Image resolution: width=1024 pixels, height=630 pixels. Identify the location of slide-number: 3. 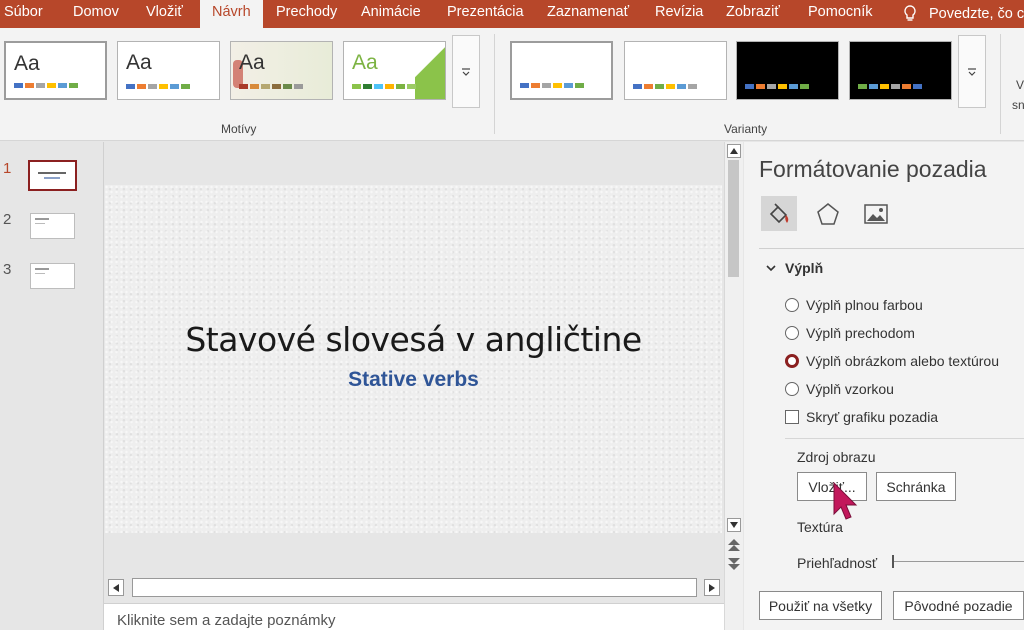
(7, 269).